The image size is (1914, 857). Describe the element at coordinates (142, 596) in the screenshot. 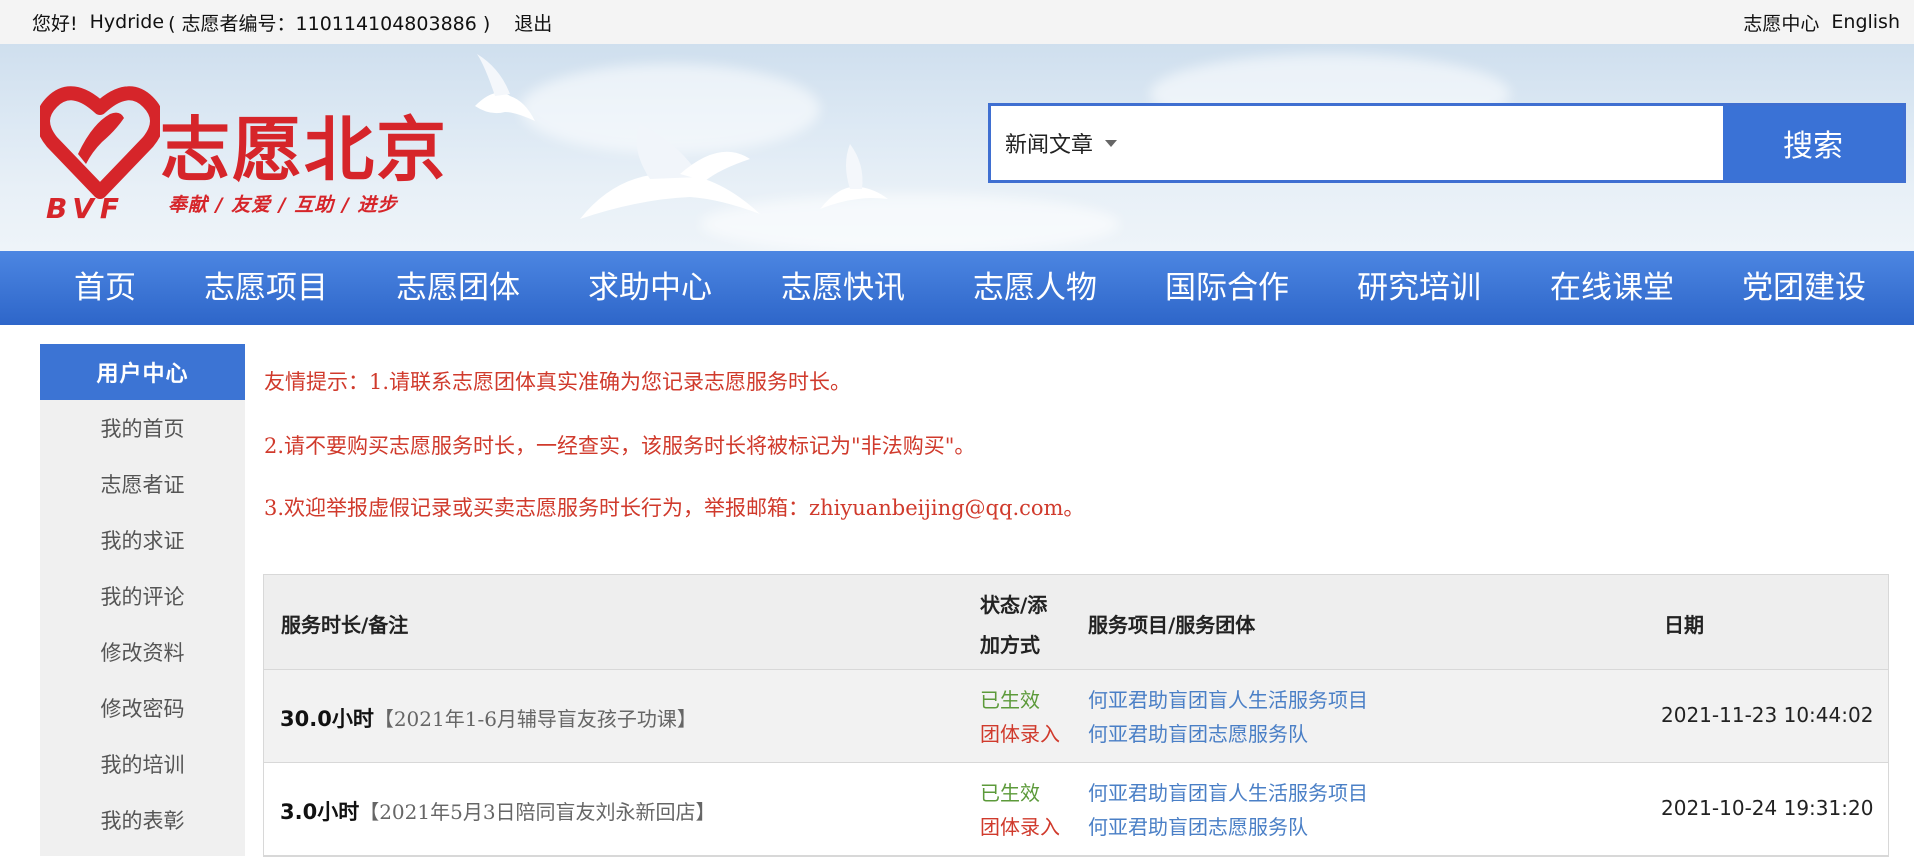

I see `sidebar-item-comments: 我的评论` at that location.